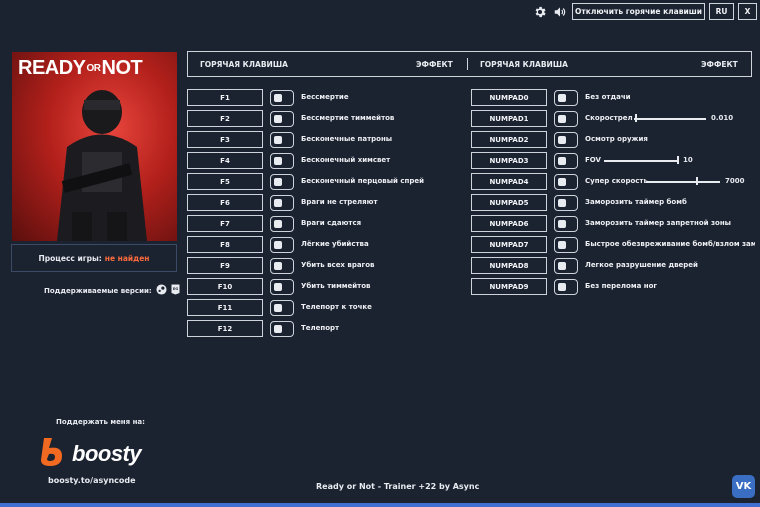 This screenshot has width=760, height=507. I want to click on support-title: Поддержать меня на:, so click(100, 422).